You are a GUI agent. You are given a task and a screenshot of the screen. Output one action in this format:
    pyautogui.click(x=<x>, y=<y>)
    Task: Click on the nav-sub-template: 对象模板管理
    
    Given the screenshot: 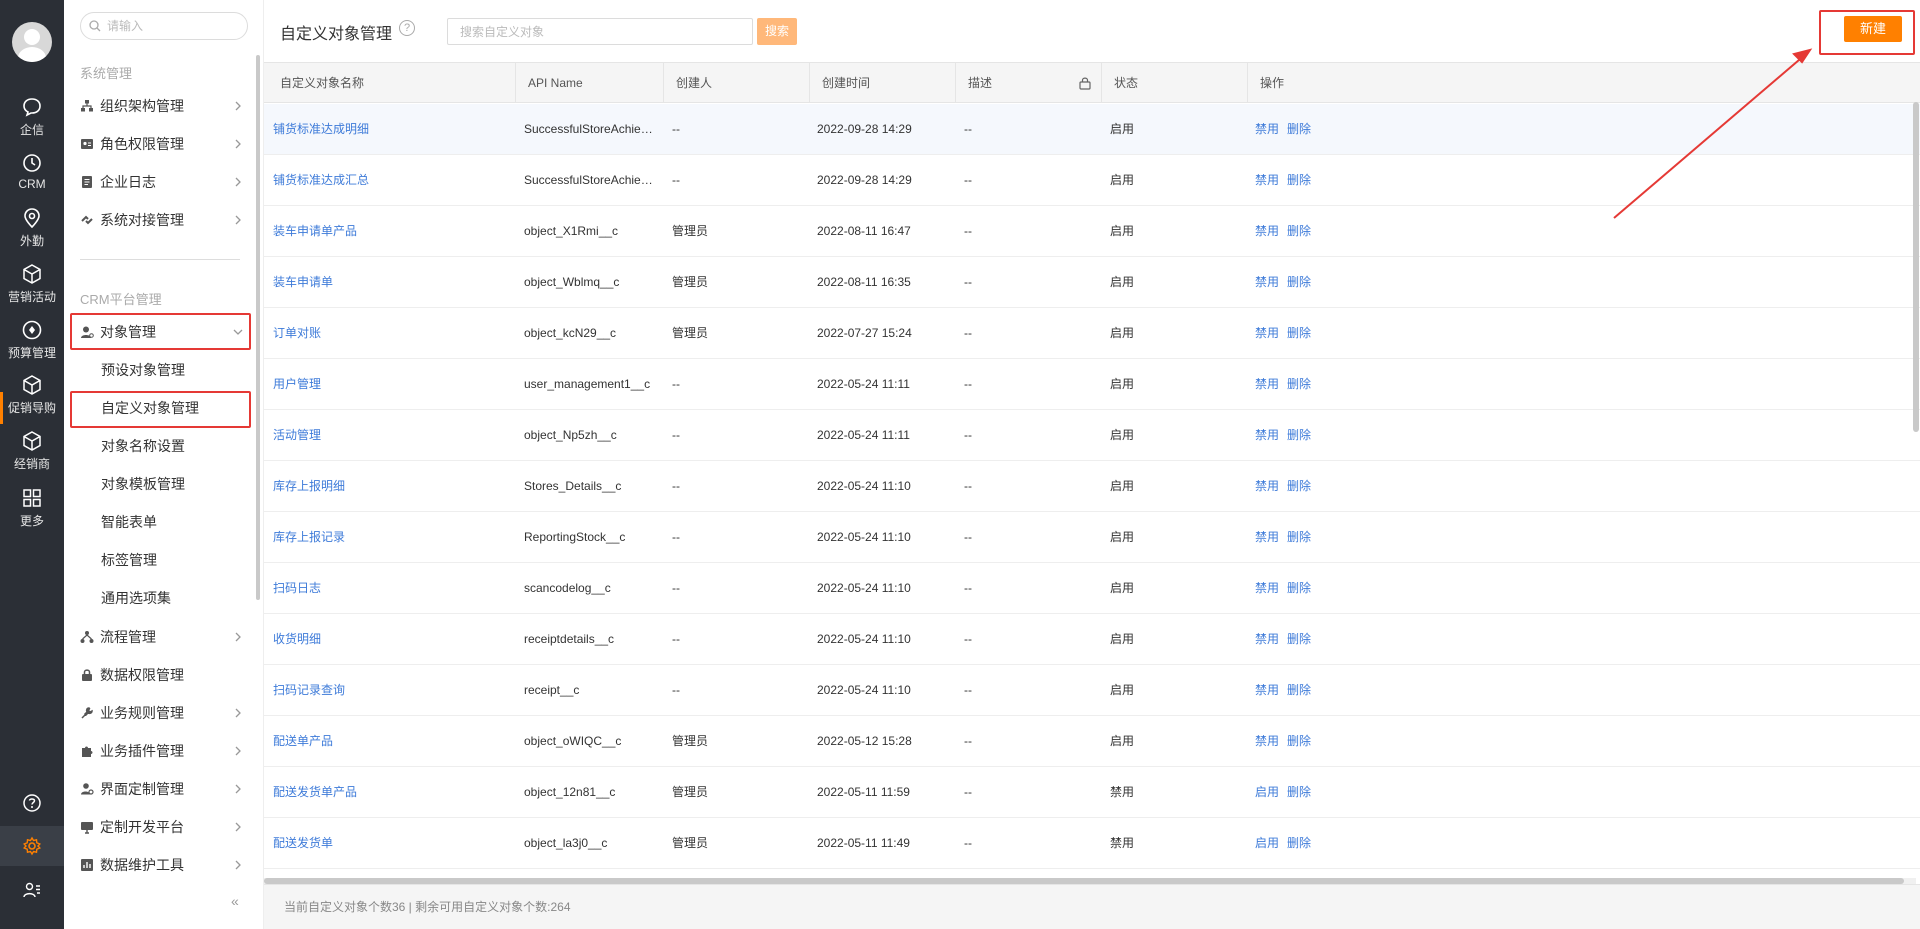 What is the action you would take?
    pyautogui.click(x=176, y=484)
    